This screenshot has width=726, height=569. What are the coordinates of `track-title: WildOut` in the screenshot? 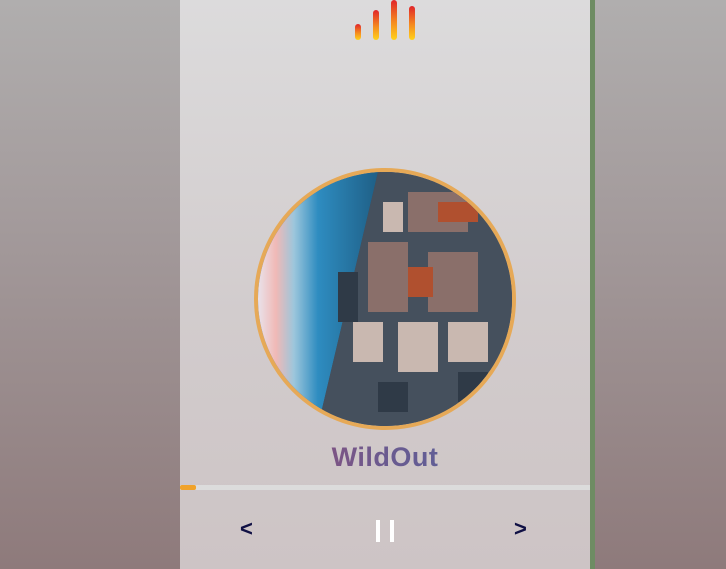 It's located at (385, 457).